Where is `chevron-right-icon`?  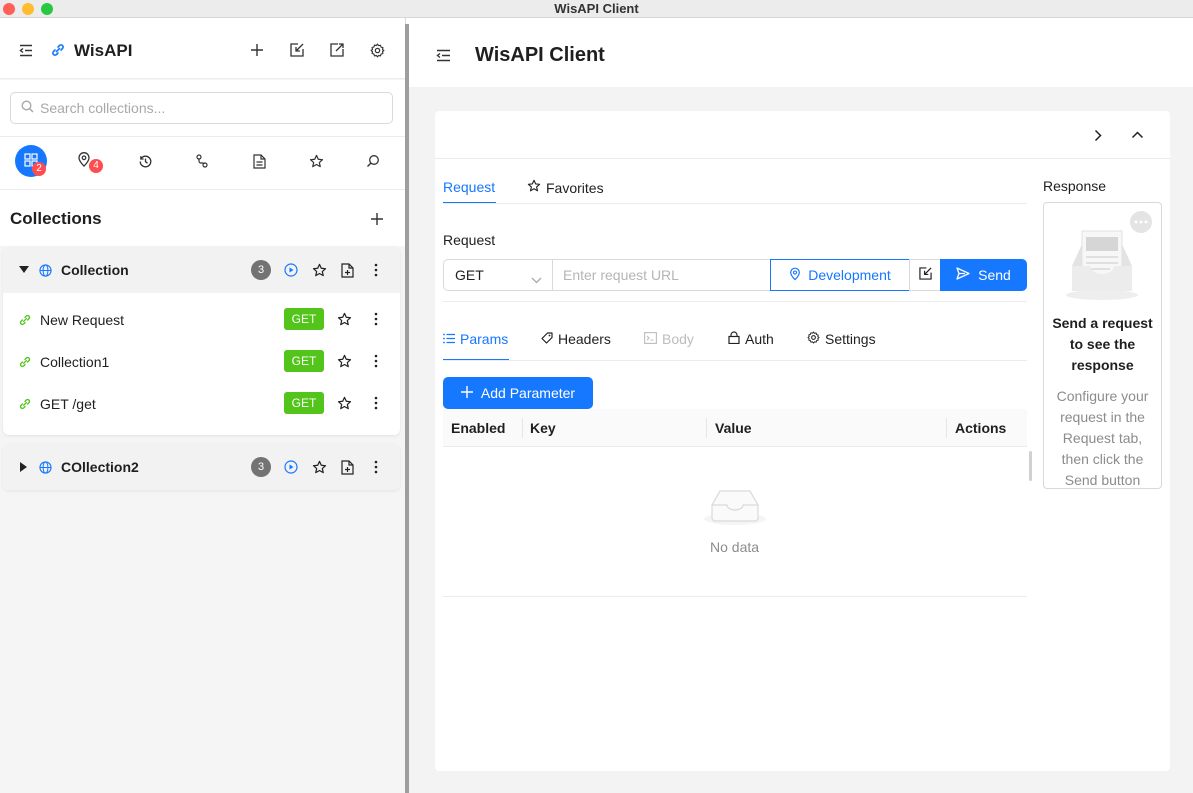
chevron-right-icon is located at coordinates (1098, 135).